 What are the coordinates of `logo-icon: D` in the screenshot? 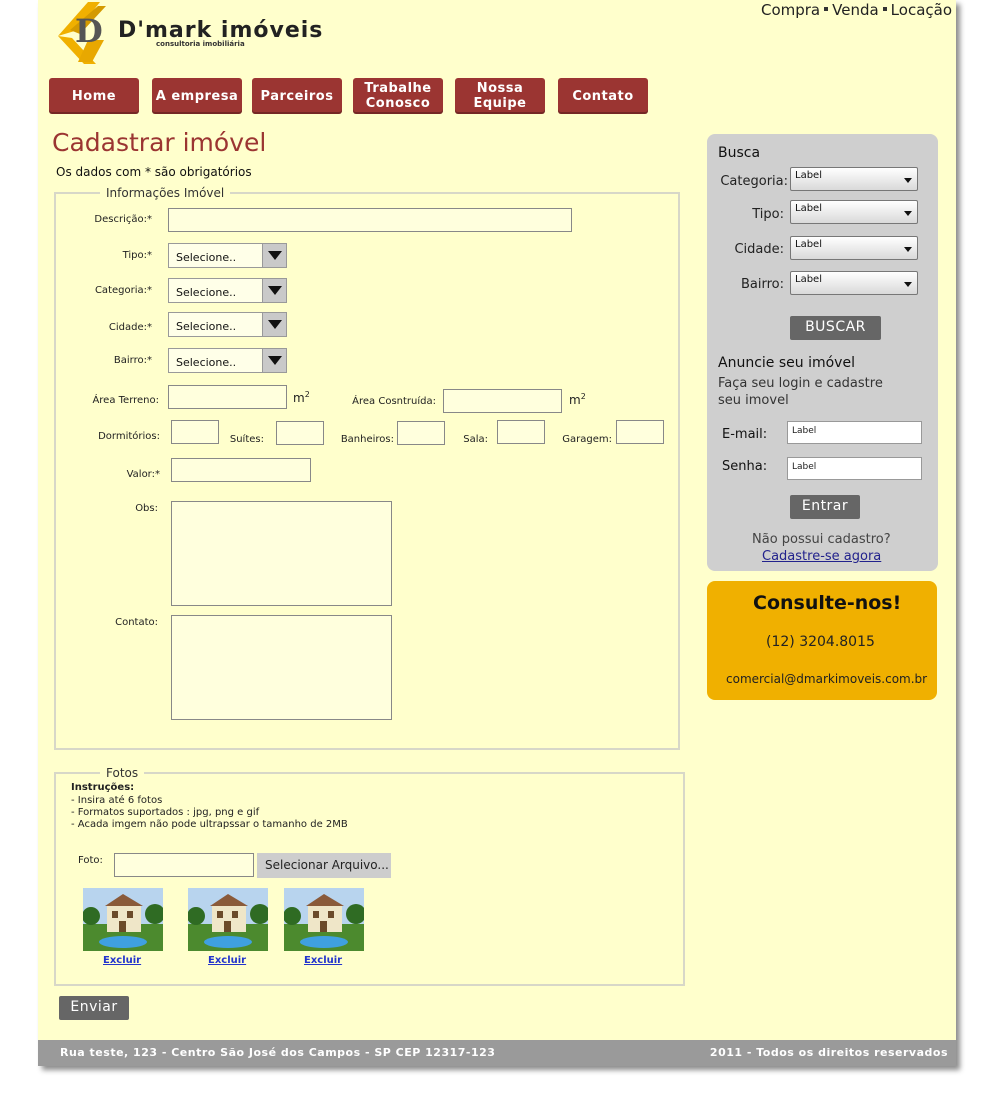 It's located at (83, 36).